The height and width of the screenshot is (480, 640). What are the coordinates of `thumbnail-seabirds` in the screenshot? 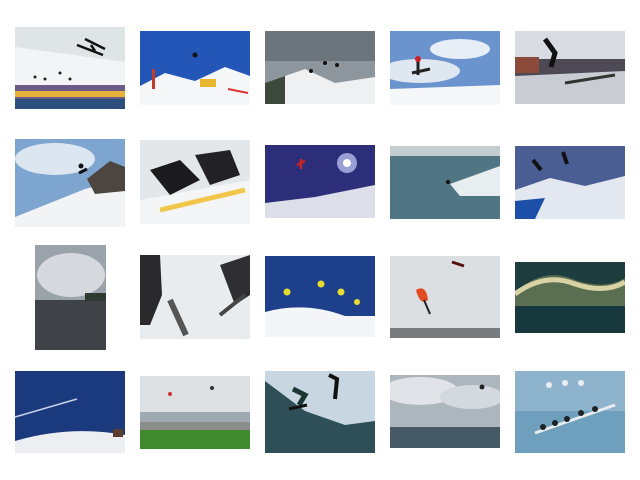 It's located at (570, 412).